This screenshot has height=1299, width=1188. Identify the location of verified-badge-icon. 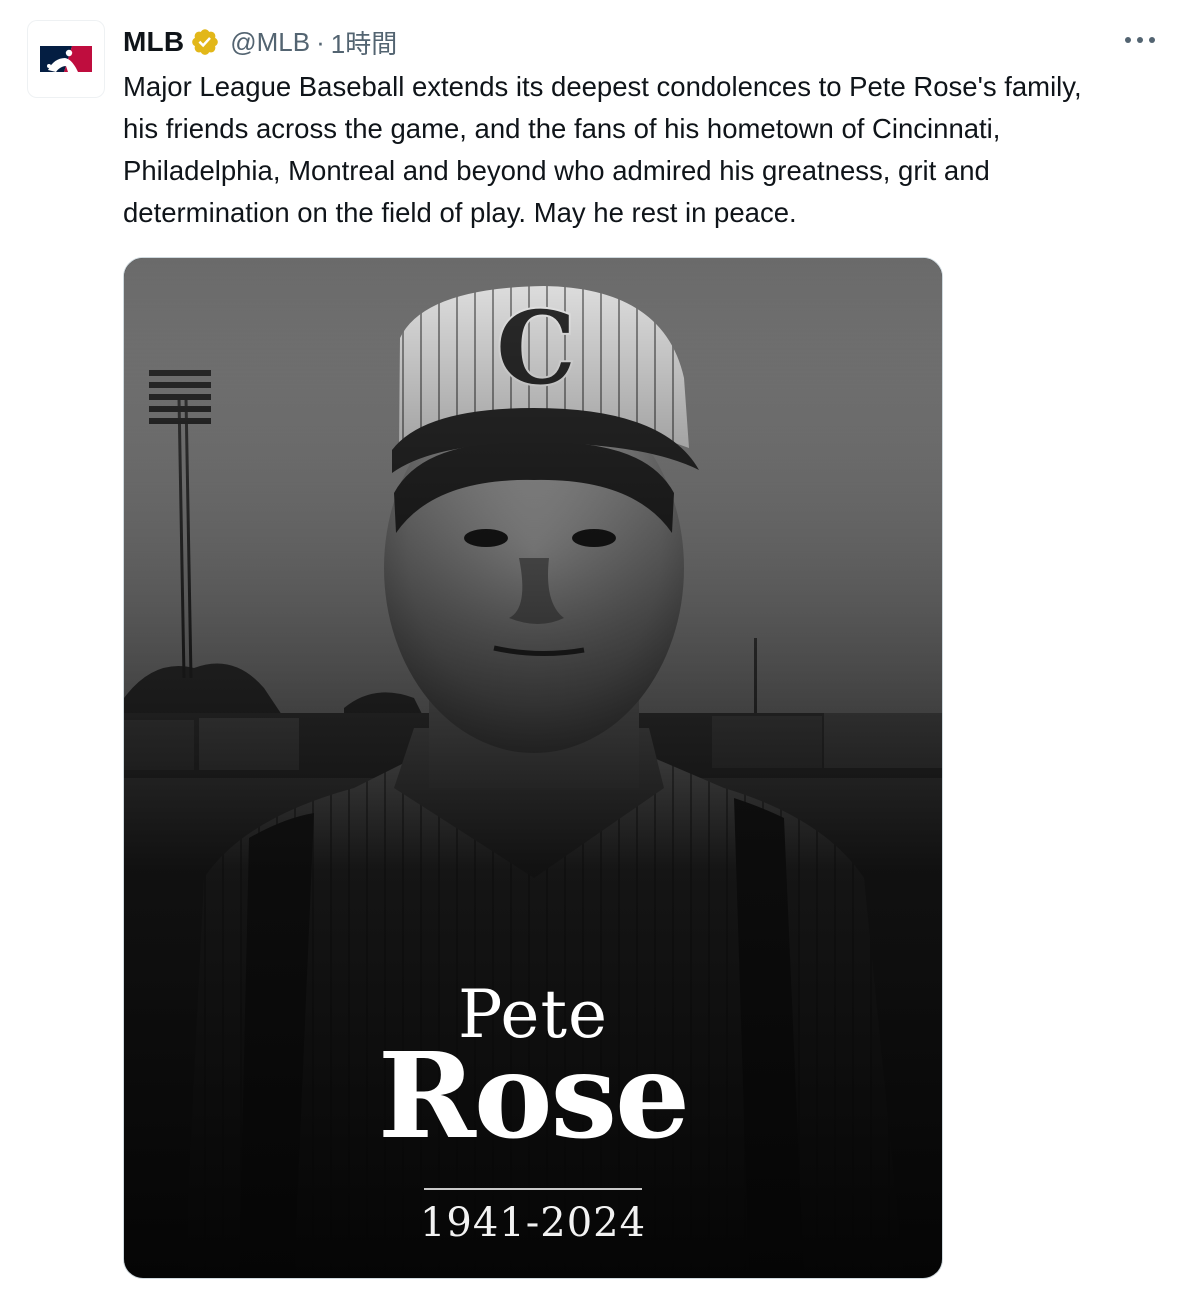
(205, 42).